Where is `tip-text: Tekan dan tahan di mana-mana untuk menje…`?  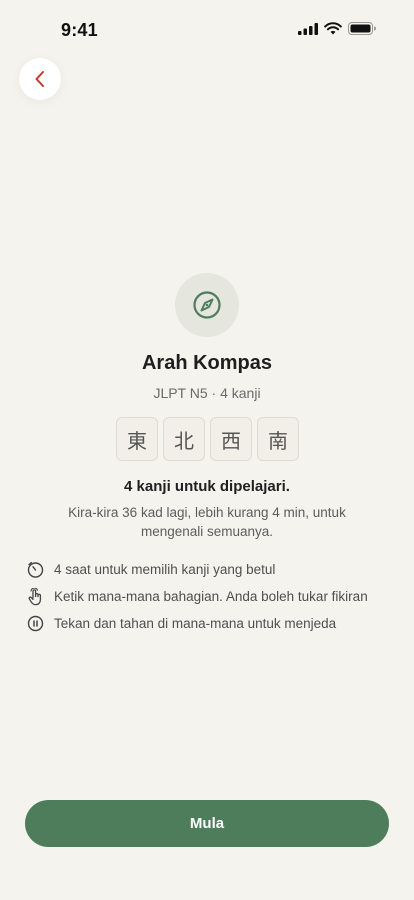
tip-text: Tekan dan tahan di mana-mana untuk menje… is located at coordinates (195, 623).